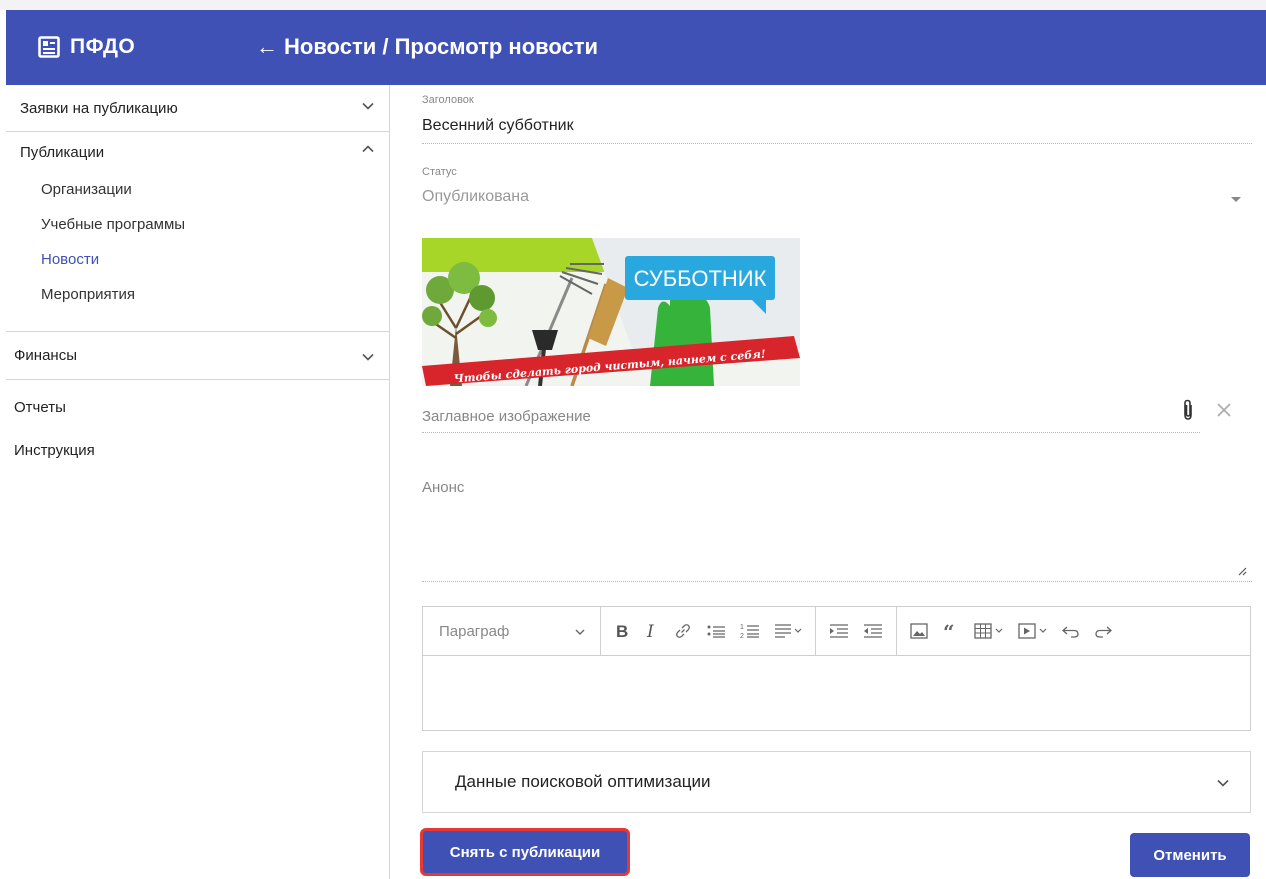  I want to click on undo-icon, so click(1071, 631).